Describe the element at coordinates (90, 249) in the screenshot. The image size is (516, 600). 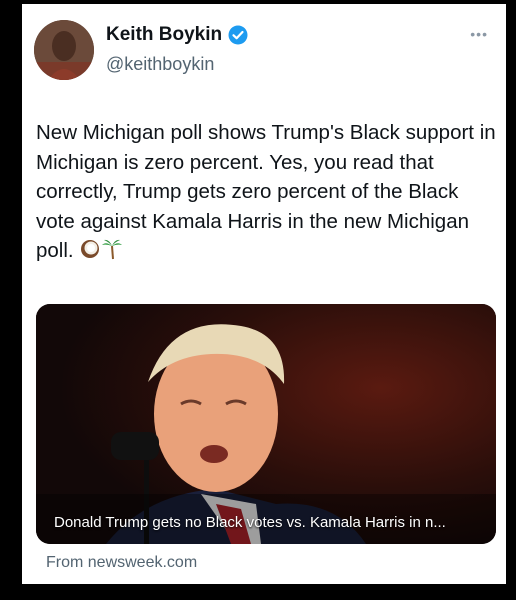
I see `coconut-icon` at that location.